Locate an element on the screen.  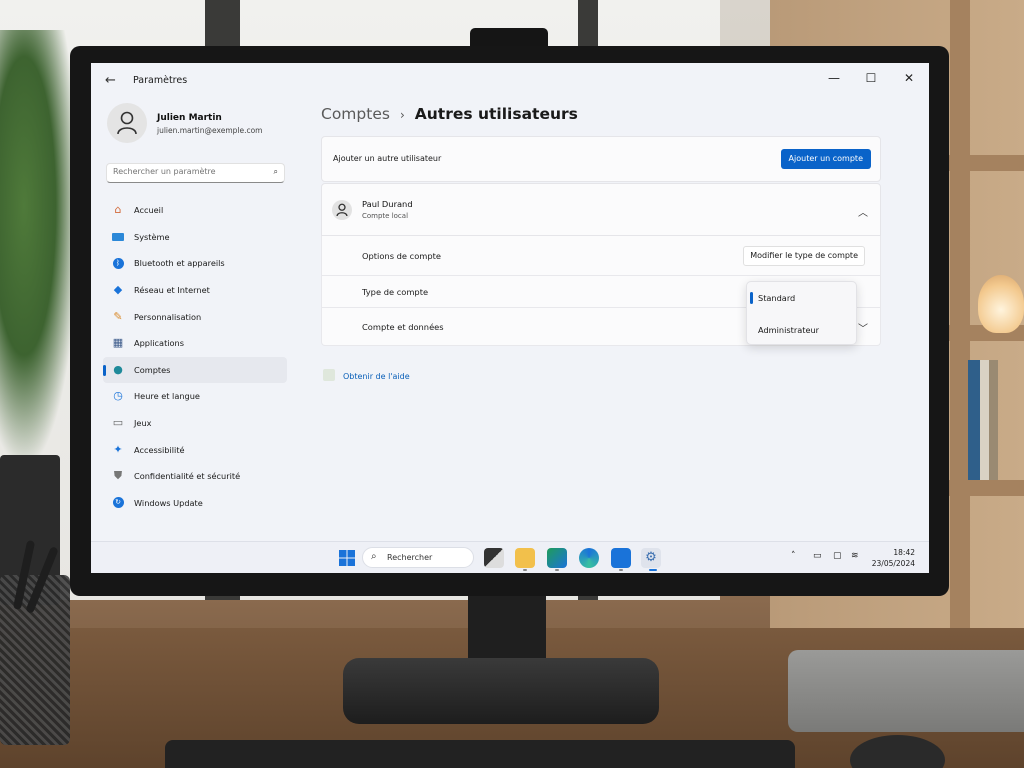
dropdown-option-administrateur: Administrateur is located at coordinates (802, 330).